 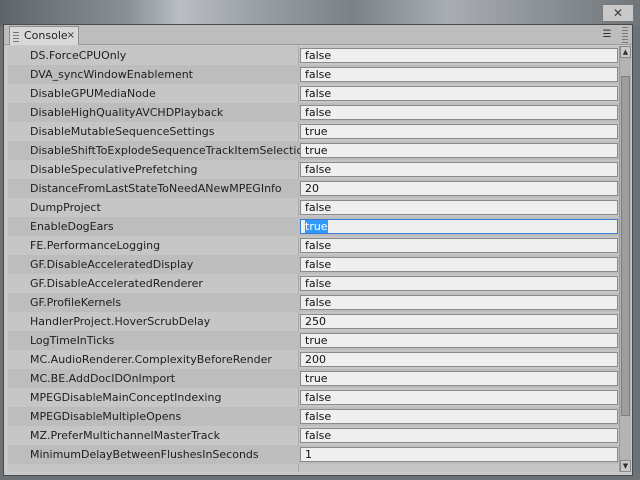 What do you see at coordinates (625, 35) in the screenshot?
I see `panel-grip-icon` at bounding box center [625, 35].